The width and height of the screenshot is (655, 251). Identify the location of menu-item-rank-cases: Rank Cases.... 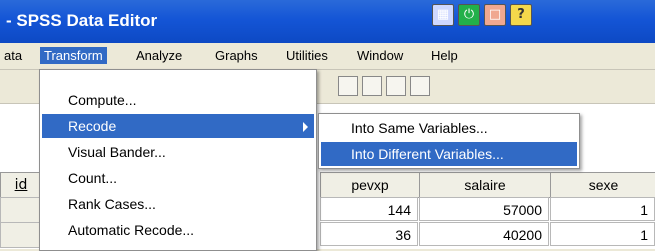
(178, 204).